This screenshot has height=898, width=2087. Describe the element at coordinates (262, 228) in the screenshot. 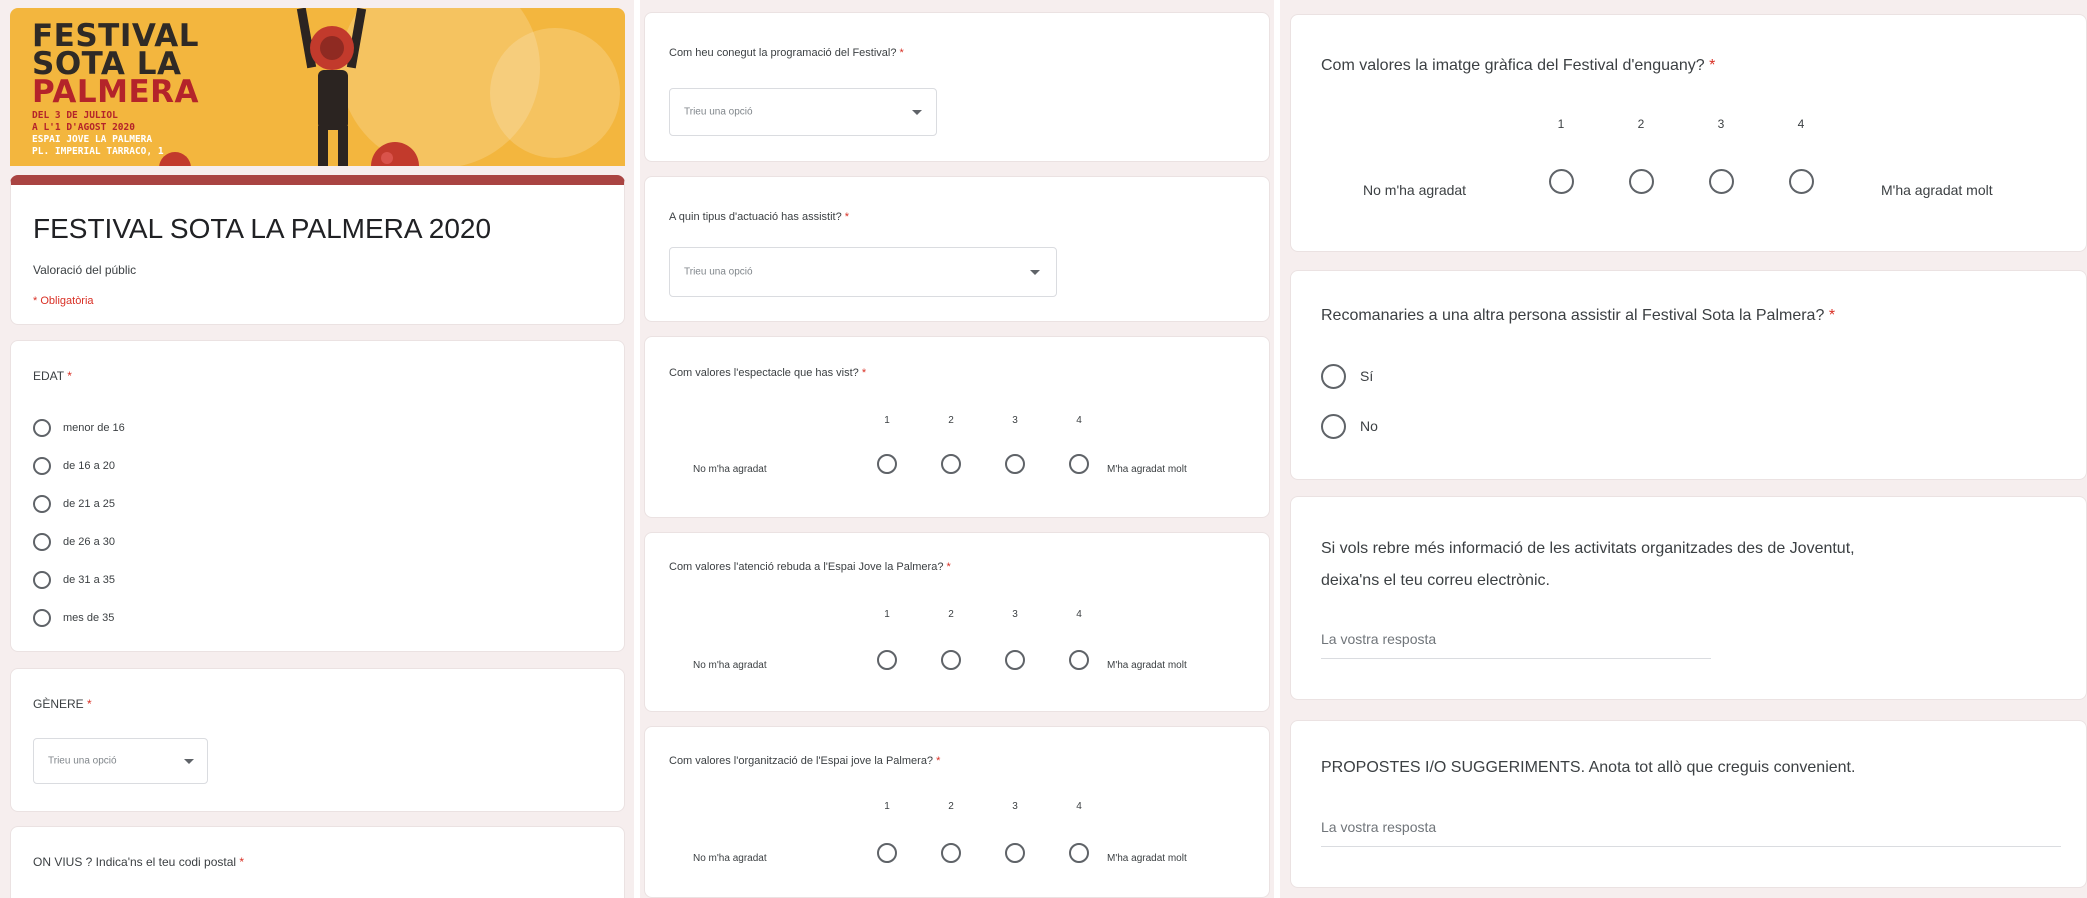

I see `form-title: FESTIVAL SOTA LA PALMERA 2020` at that location.